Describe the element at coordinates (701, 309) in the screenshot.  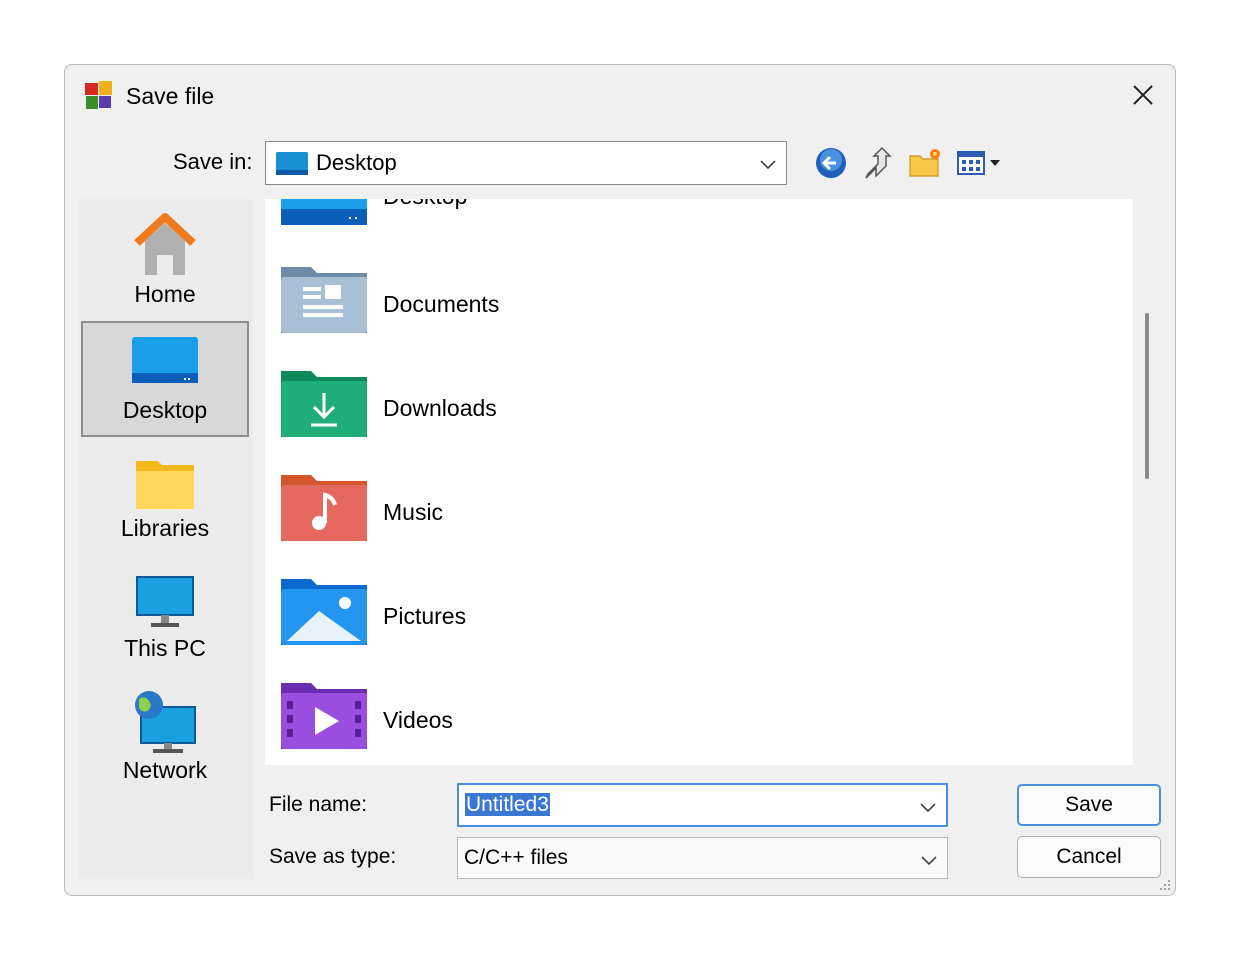
I see `list-item: Documents` at that location.